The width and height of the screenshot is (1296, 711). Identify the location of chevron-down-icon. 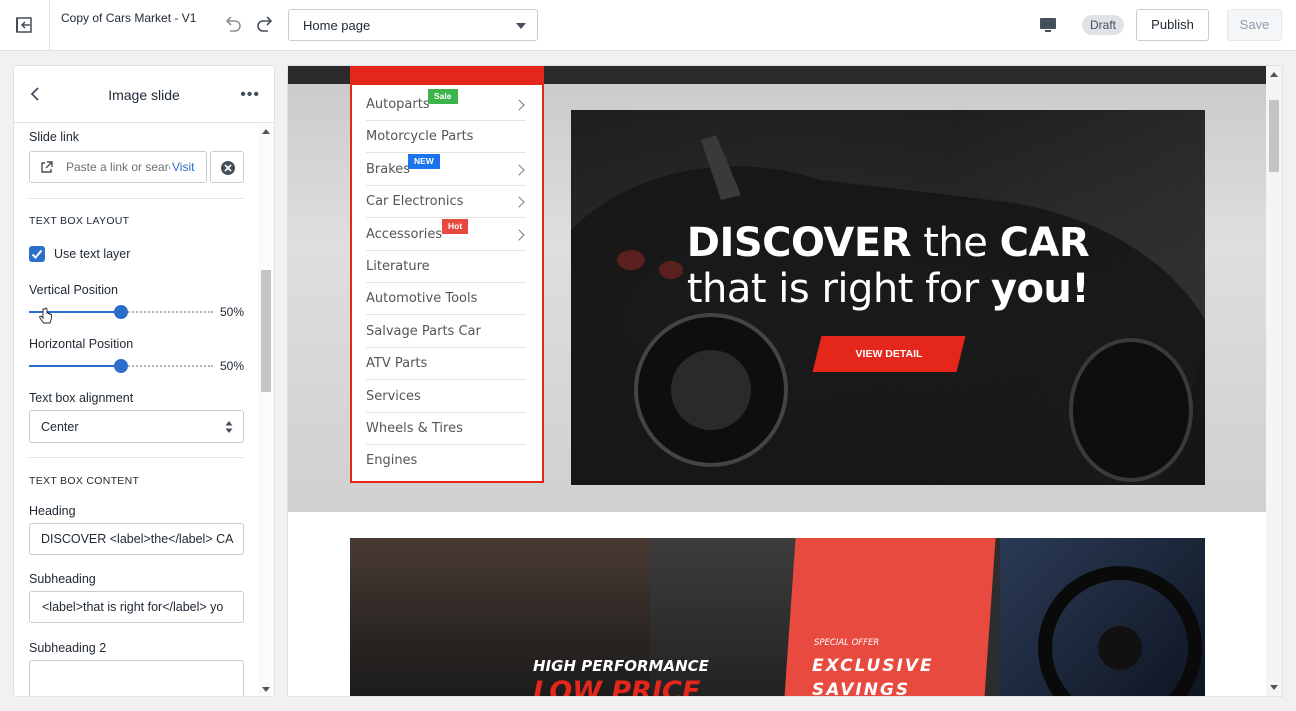
(521, 26).